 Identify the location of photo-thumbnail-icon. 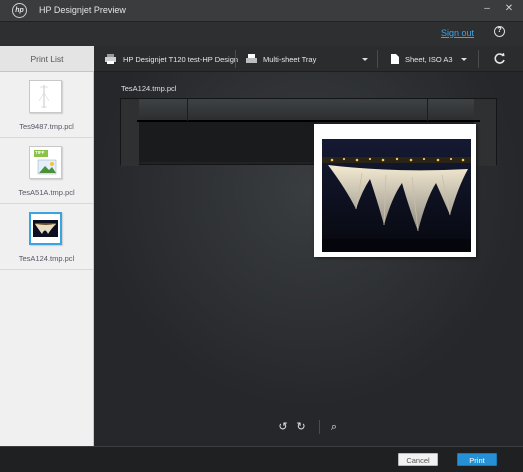
(45, 228).